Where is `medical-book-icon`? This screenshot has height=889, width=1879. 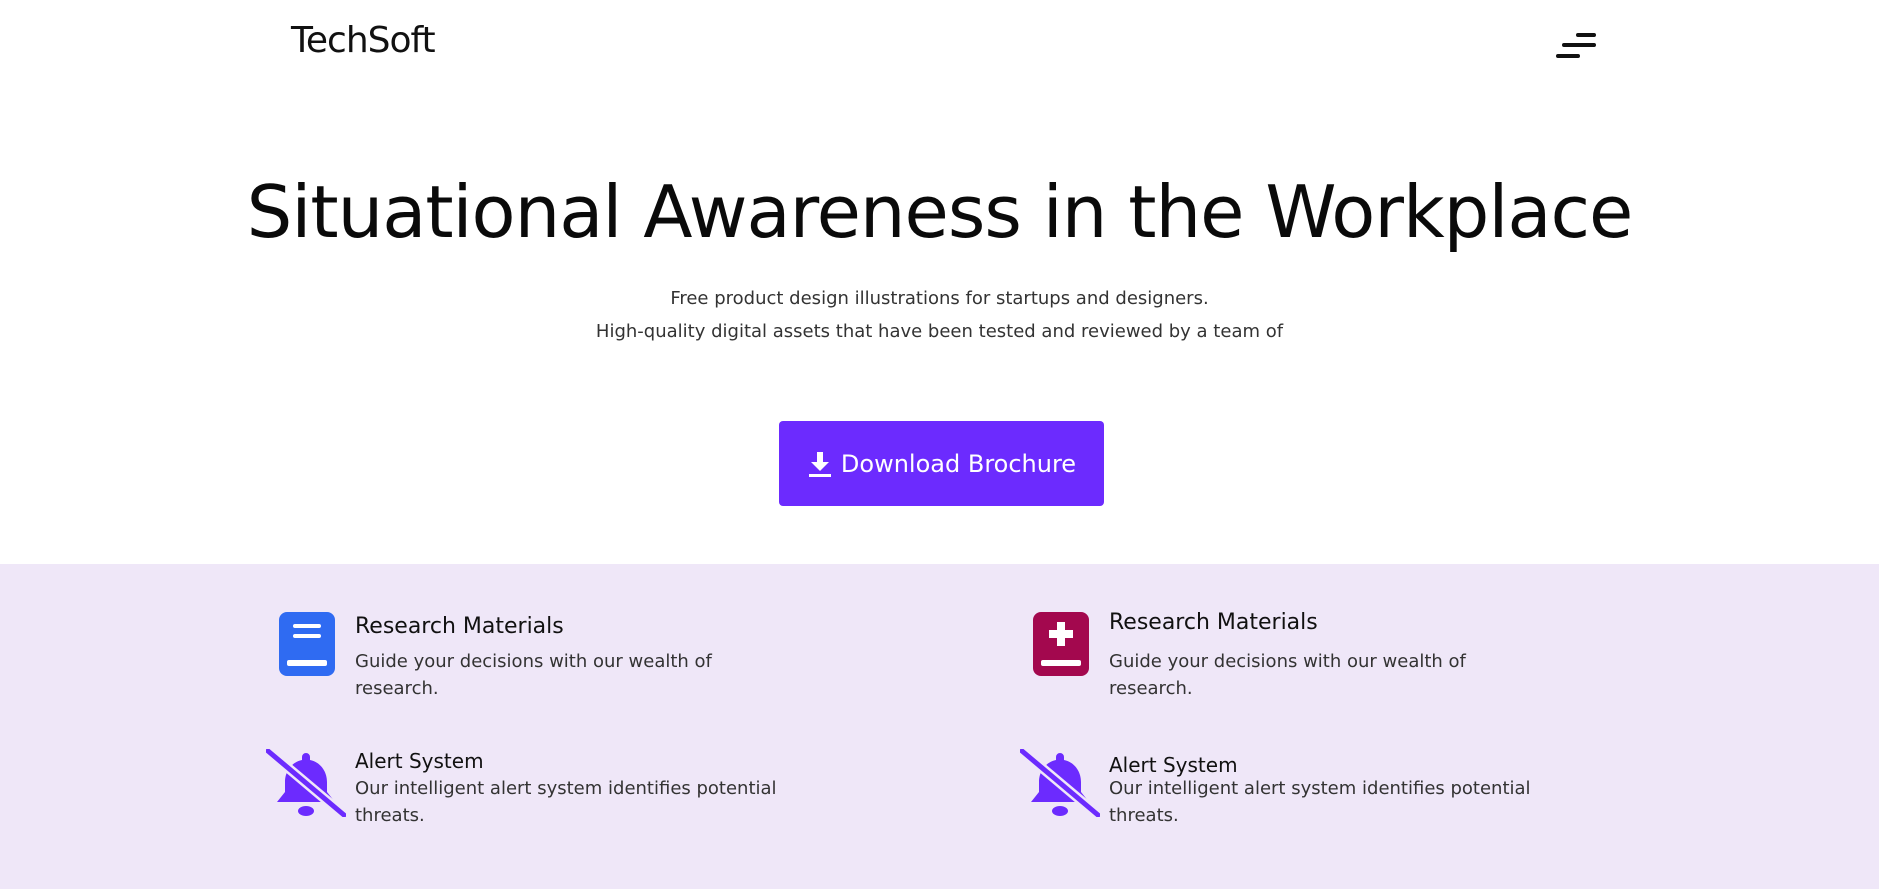 medical-book-icon is located at coordinates (1061, 644).